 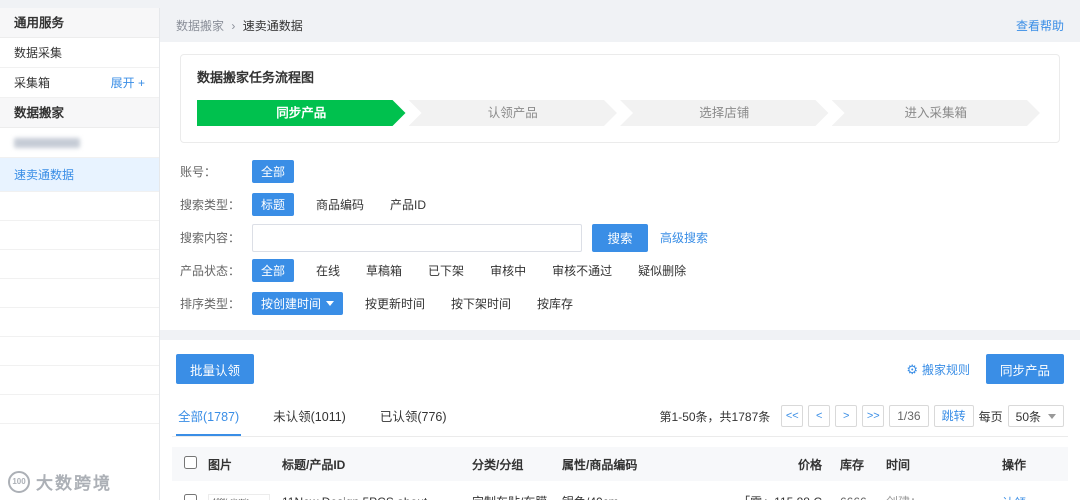 What do you see at coordinates (953, 416) in the screenshot?
I see `jump-button: 跳转` at bounding box center [953, 416].